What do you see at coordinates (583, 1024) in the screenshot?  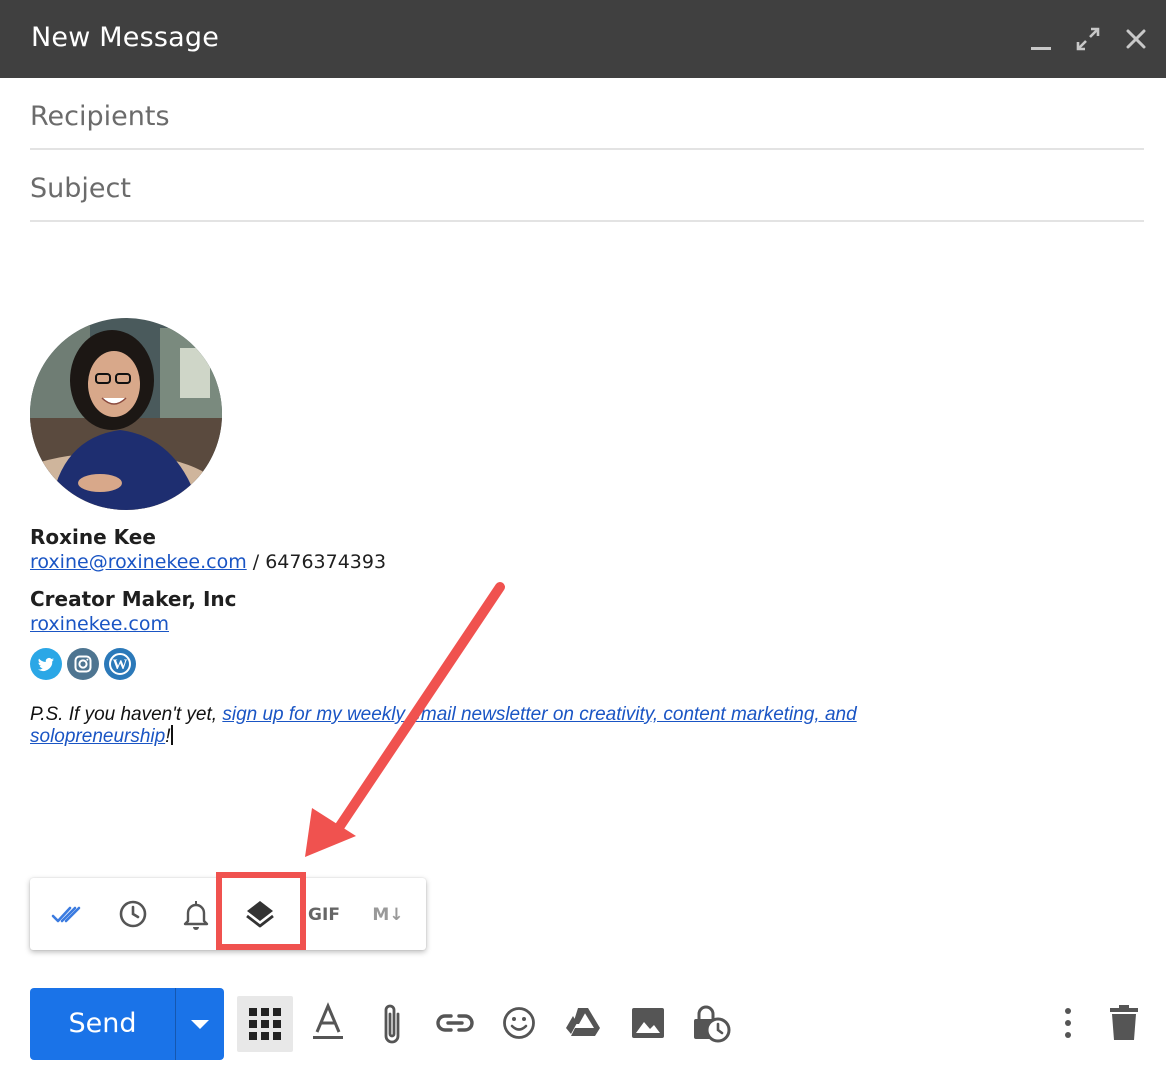 I see `drive-icon` at bounding box center [583, 1024].